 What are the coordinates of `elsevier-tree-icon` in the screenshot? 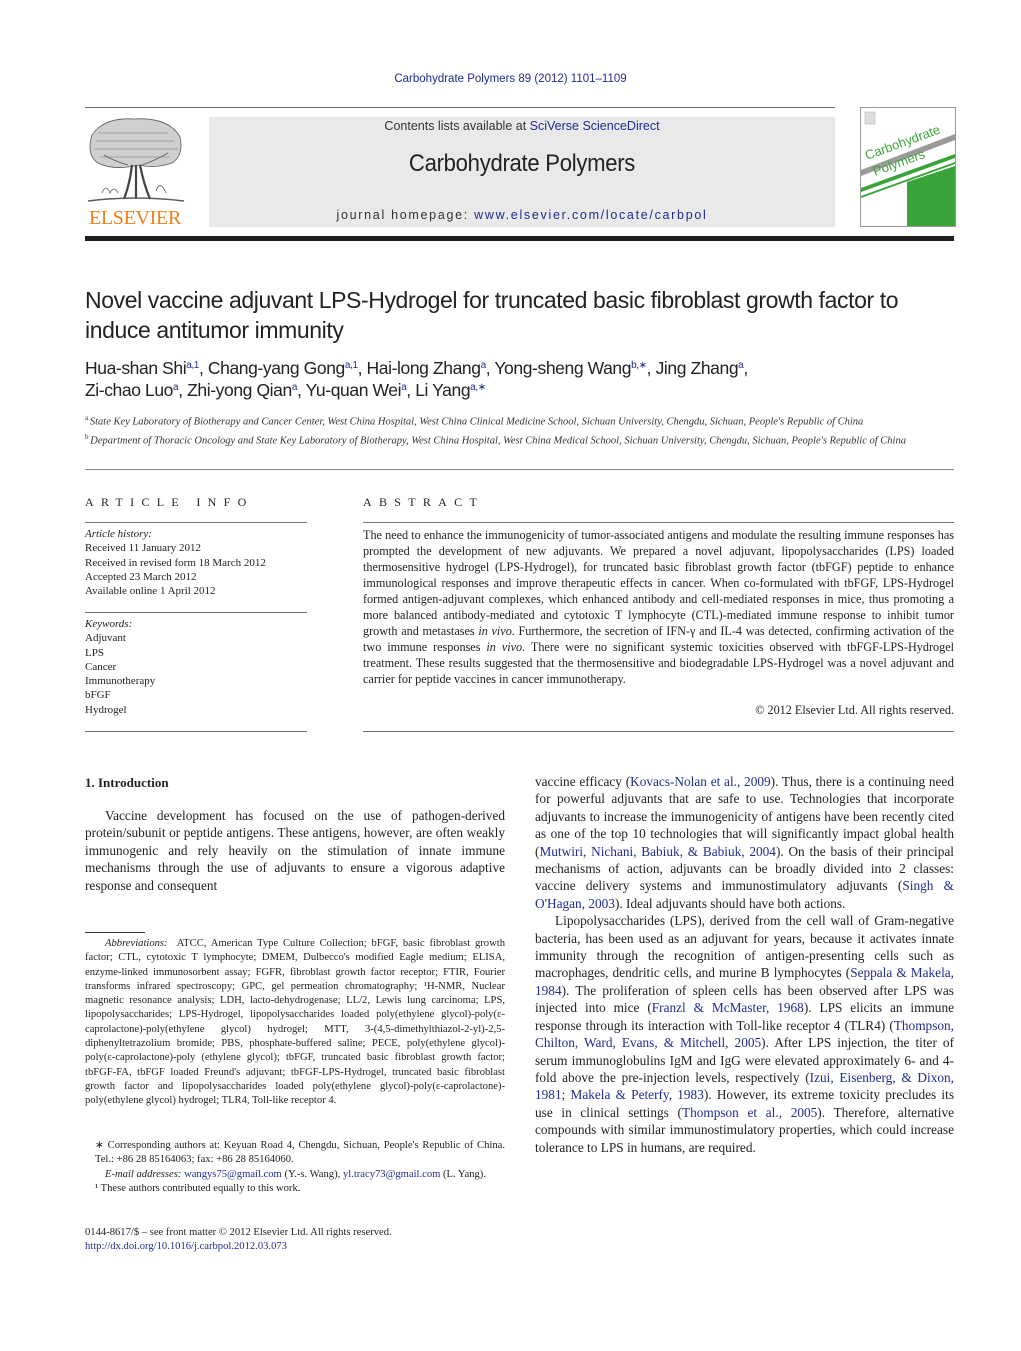 It's located at (136, 160).